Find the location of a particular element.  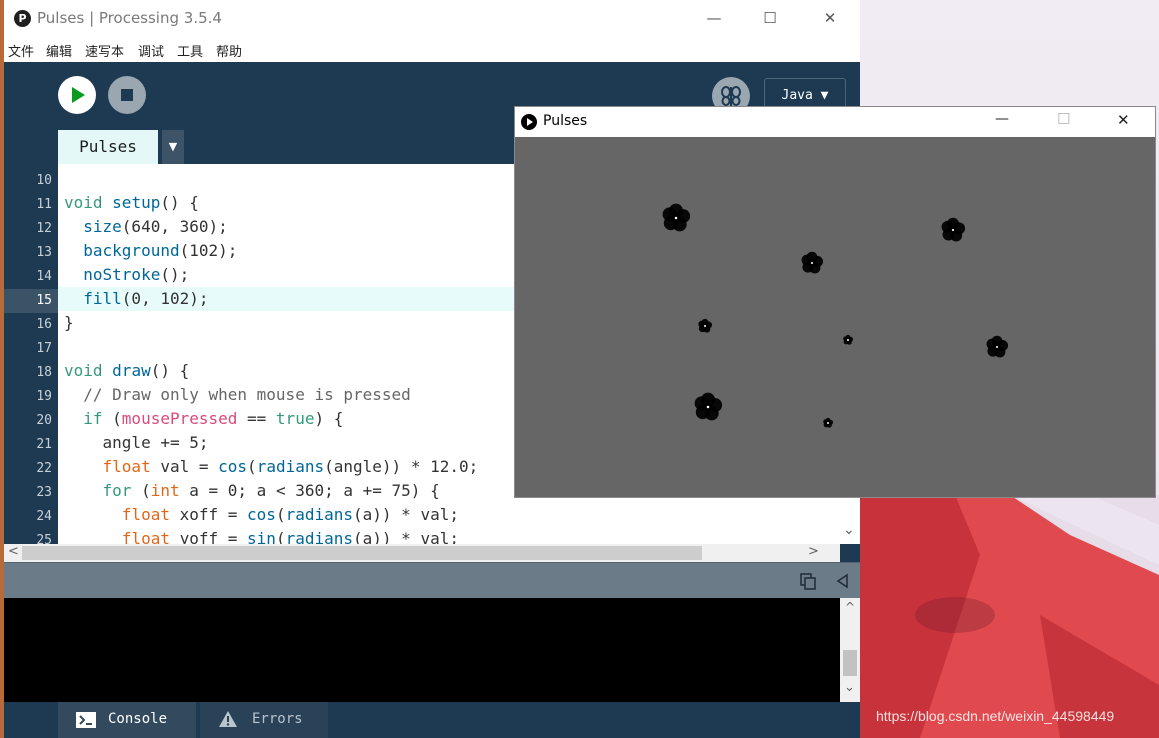

tab-console: Console is located at coordinates (127, 720).